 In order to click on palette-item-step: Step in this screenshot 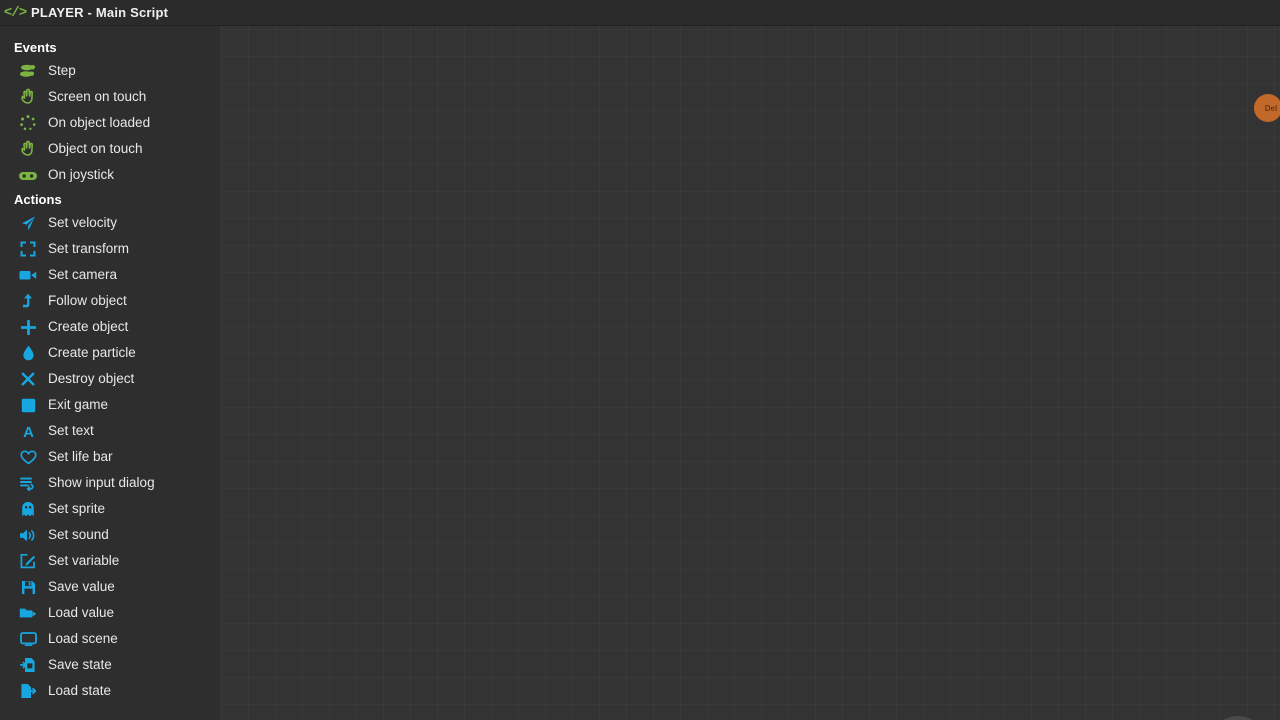, I will do `click(110, 71)`.